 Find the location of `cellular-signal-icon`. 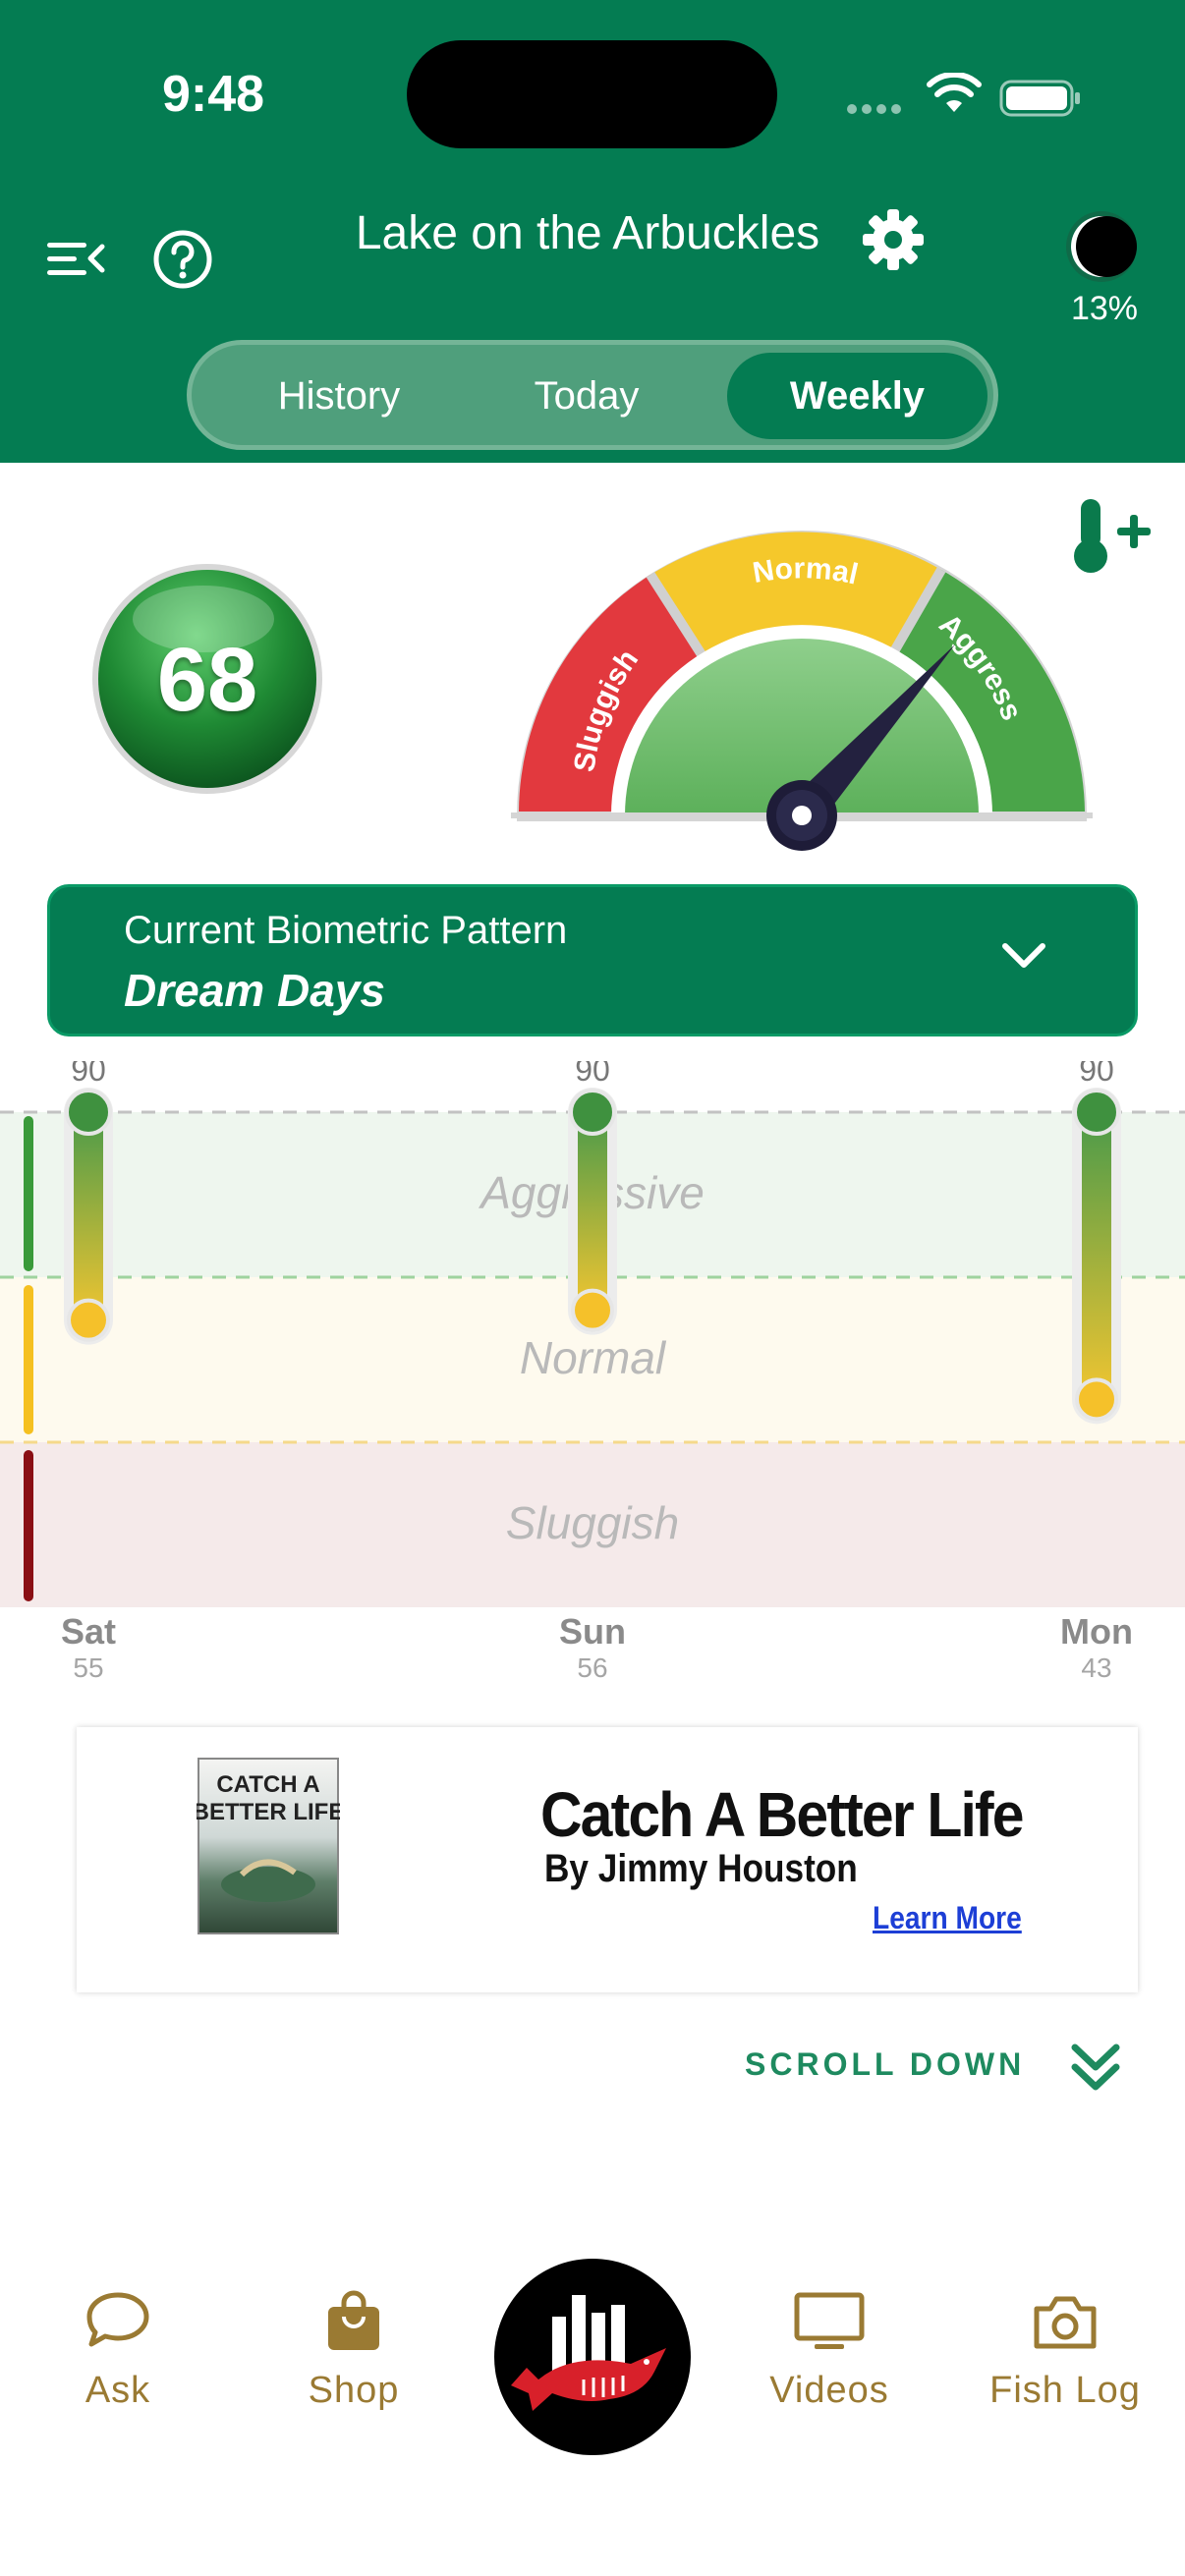

cellular-signal-icon is located at coordinates (877, 108).